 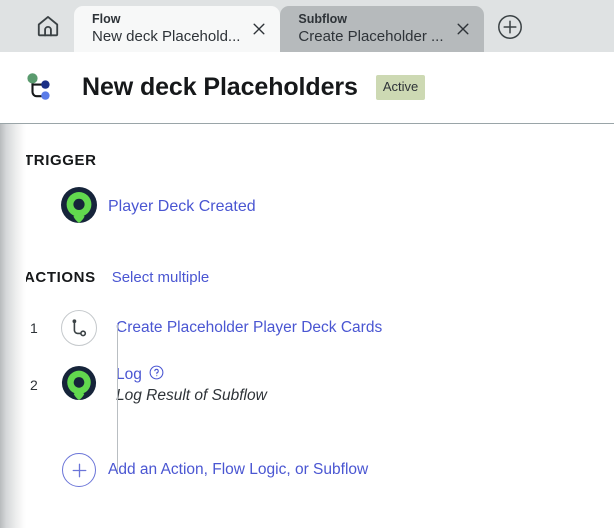 What do you see at coordinates (38, 88) in the screenshot?
I see `flow-designer-logo-icon` at bounding box center [38, 88].